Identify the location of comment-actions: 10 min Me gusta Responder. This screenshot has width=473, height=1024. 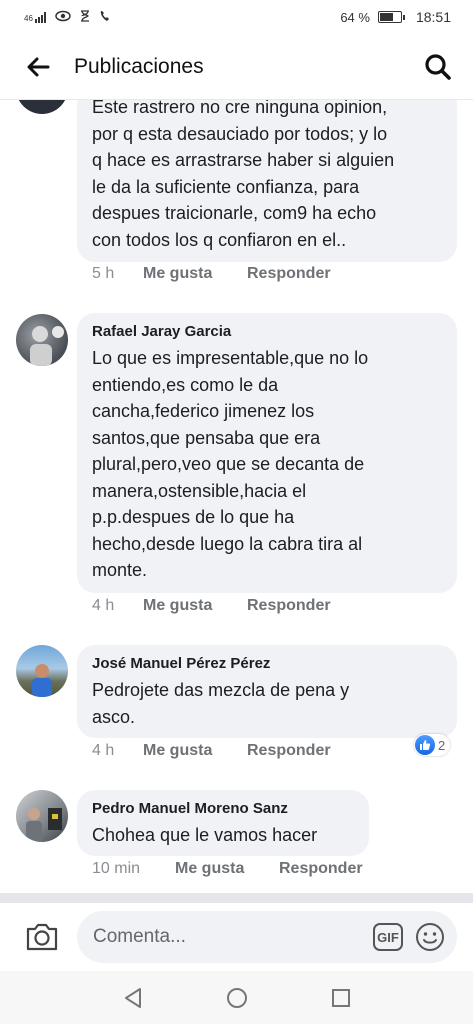
(227, 869).